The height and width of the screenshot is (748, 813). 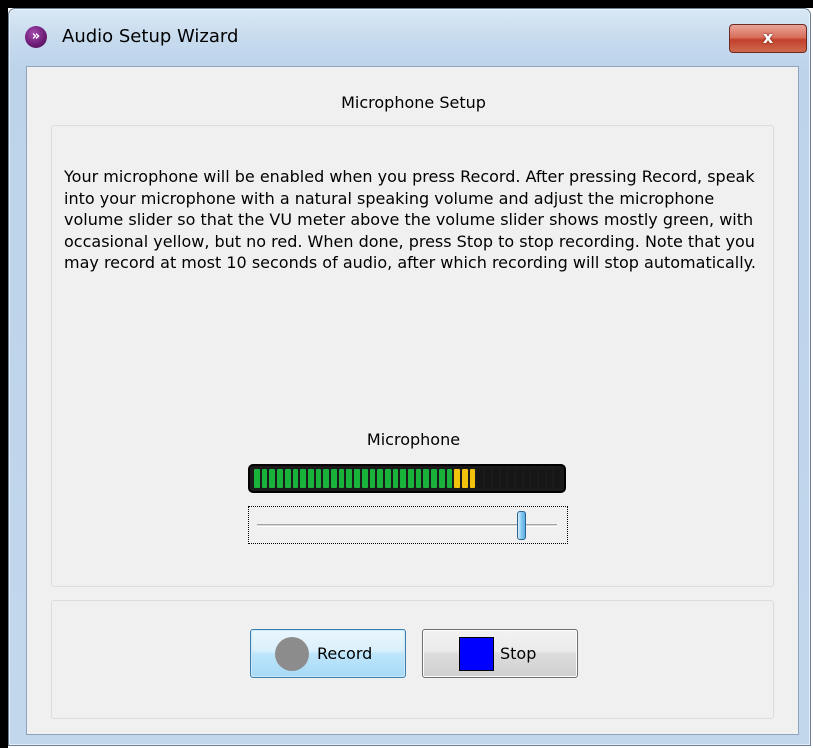 What do you see at coordinates (768, 38) in the screenshot?
I see `close-button: x` at bounding box center [768, 38].